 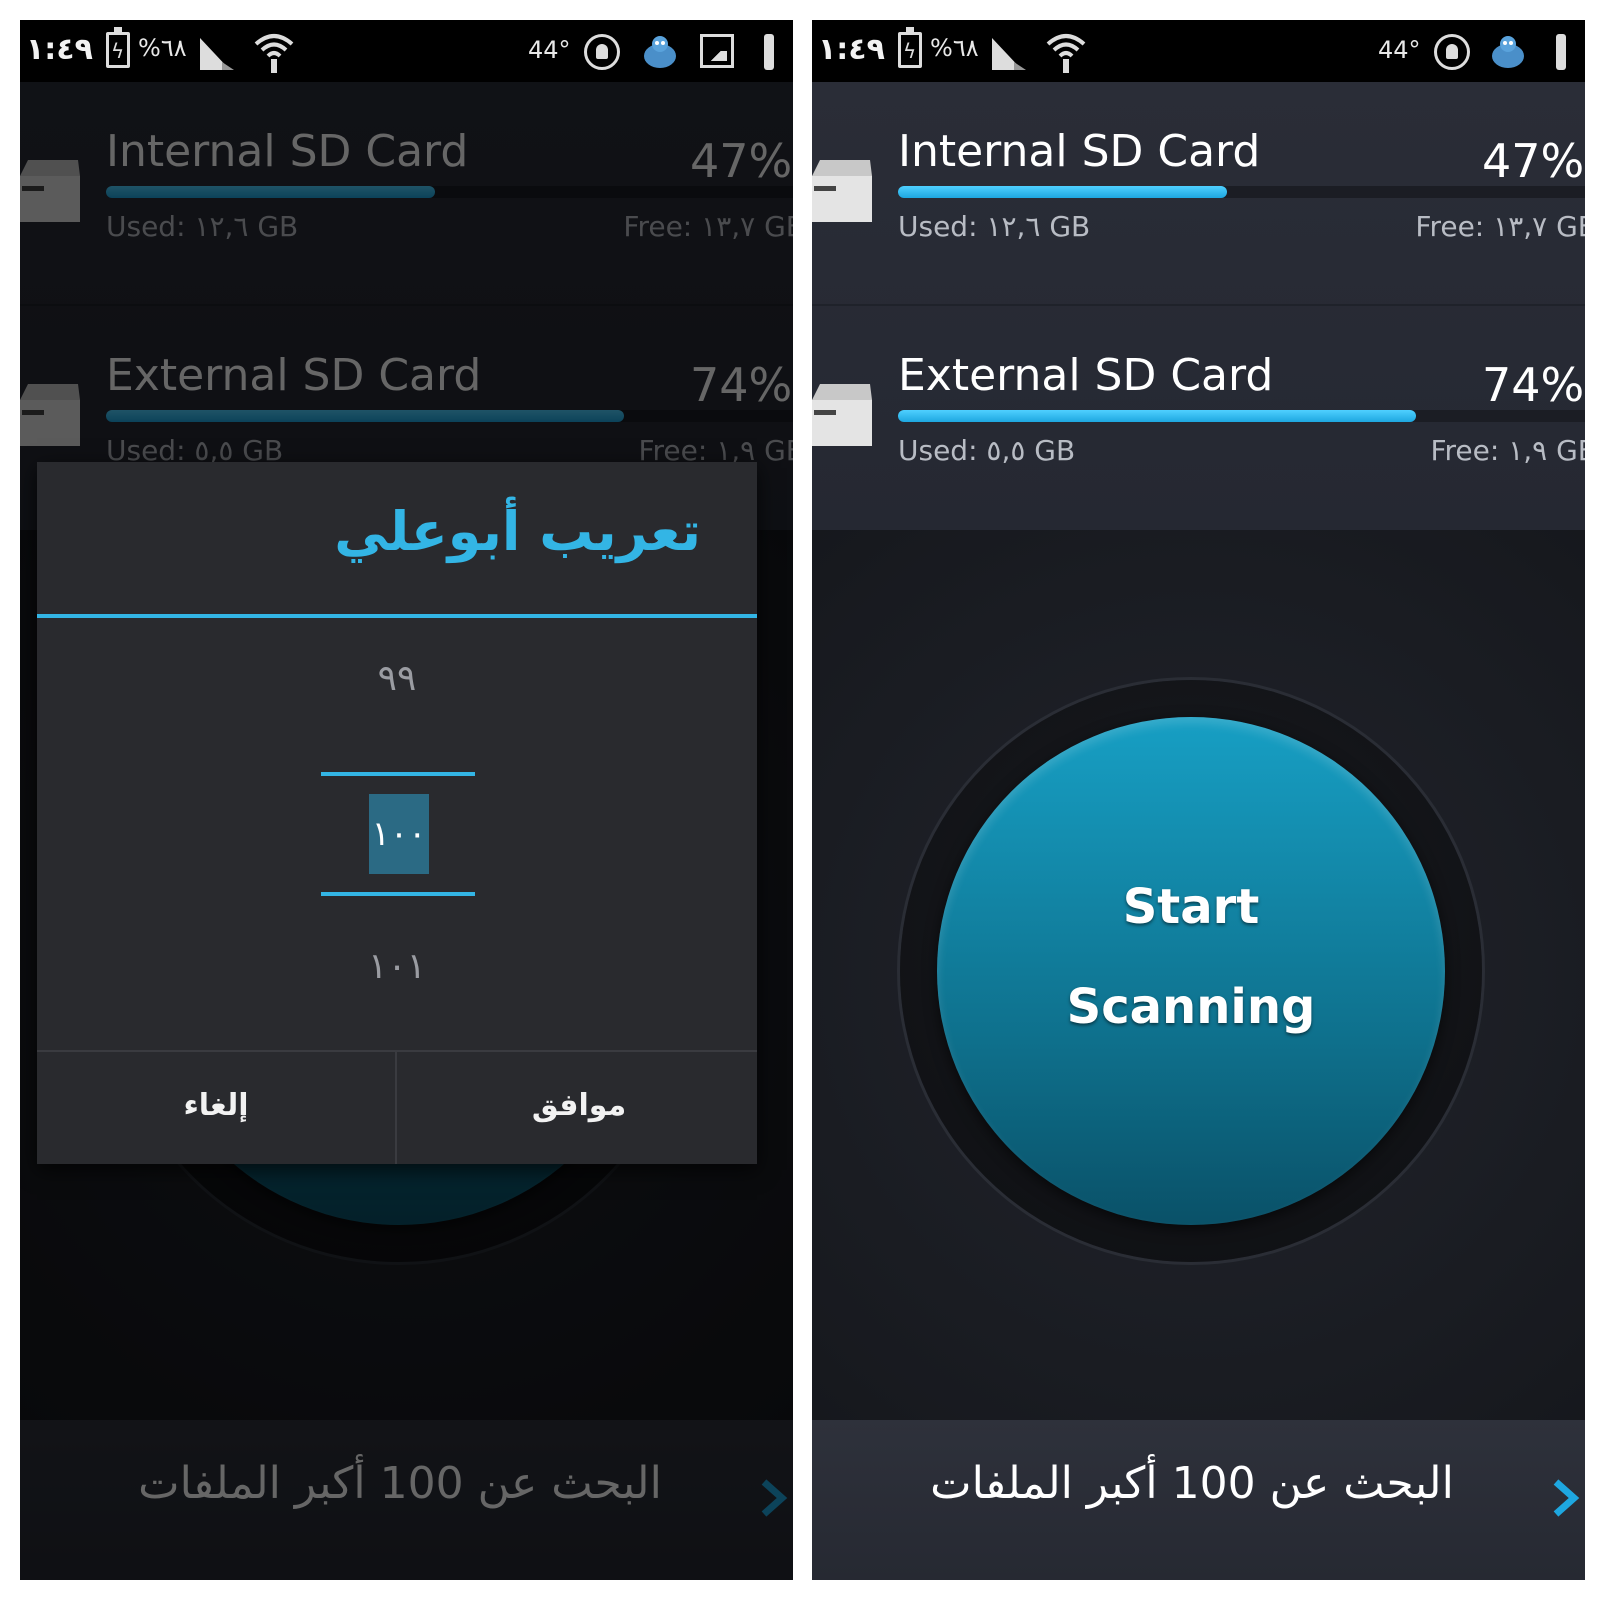 I want to click on ok-button: موافق, so click(x=579, y=1108).